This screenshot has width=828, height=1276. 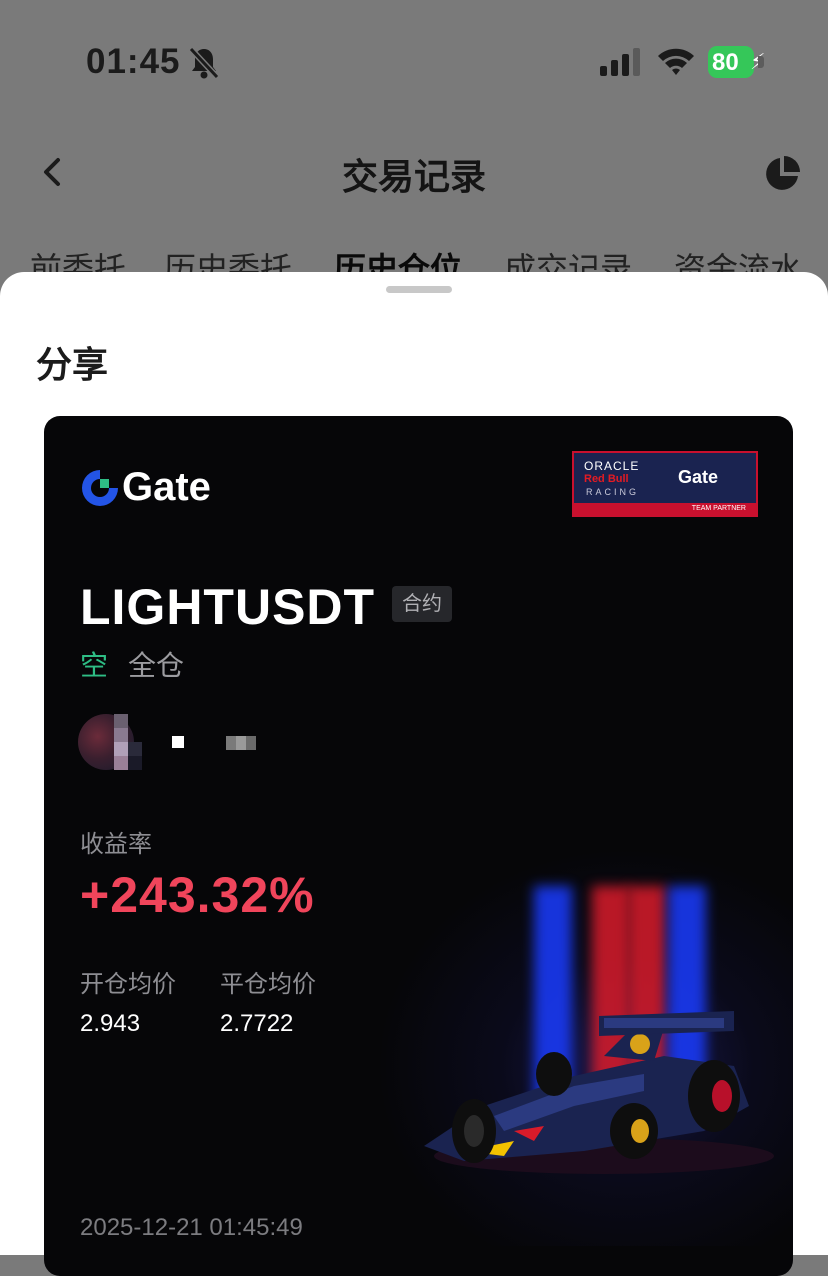 What do you see at coordinates (128, 984) in the screenshot?
I see `open-price-label: 开仓均价` at bounding box center [128, 984].